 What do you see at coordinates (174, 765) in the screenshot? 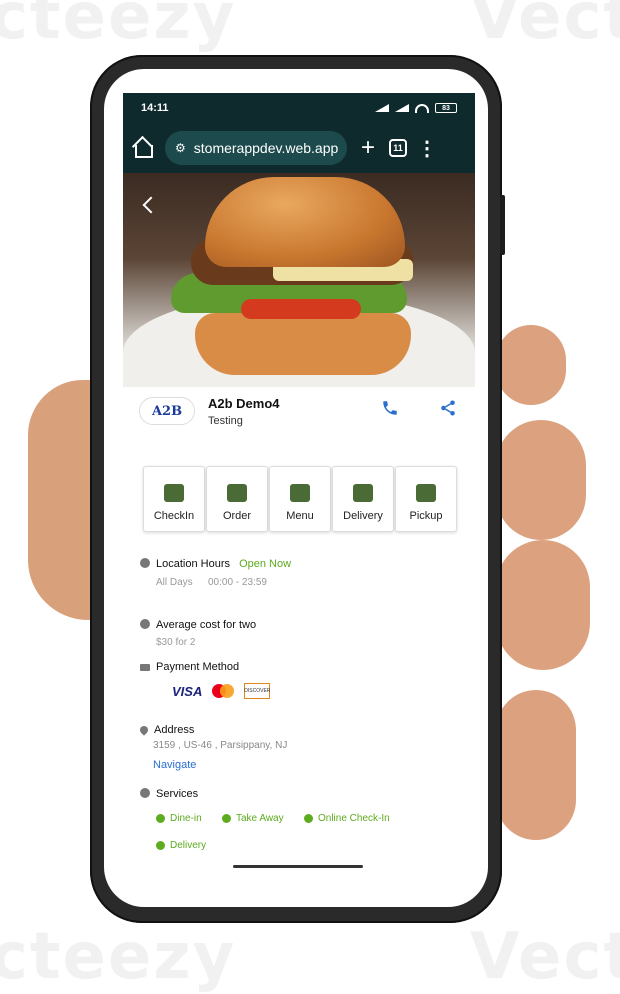
I see `navigate-link: Navigate` at bounding box center [174, 765].